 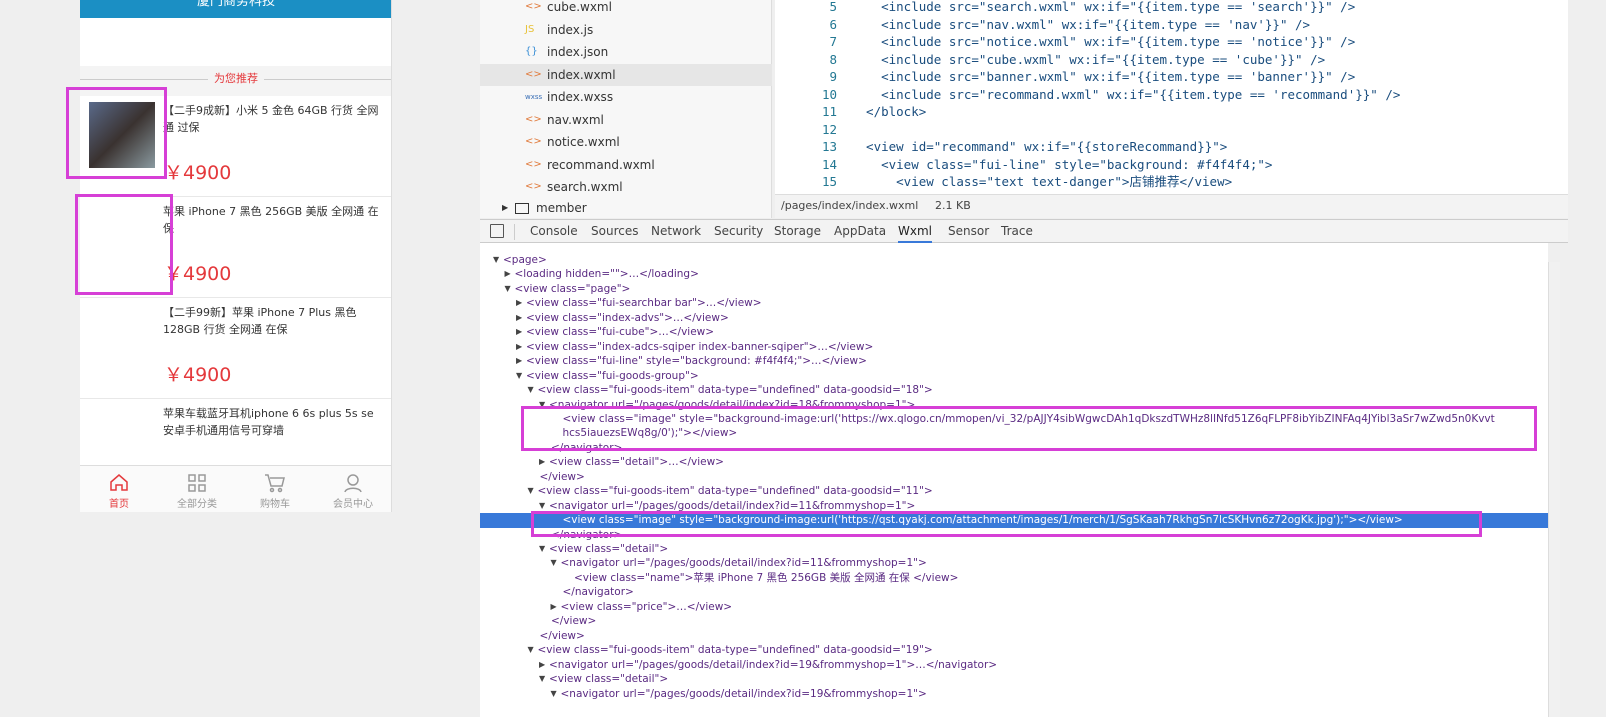 I want to click on file-item: JS index.js, so click(x=626, y=30).